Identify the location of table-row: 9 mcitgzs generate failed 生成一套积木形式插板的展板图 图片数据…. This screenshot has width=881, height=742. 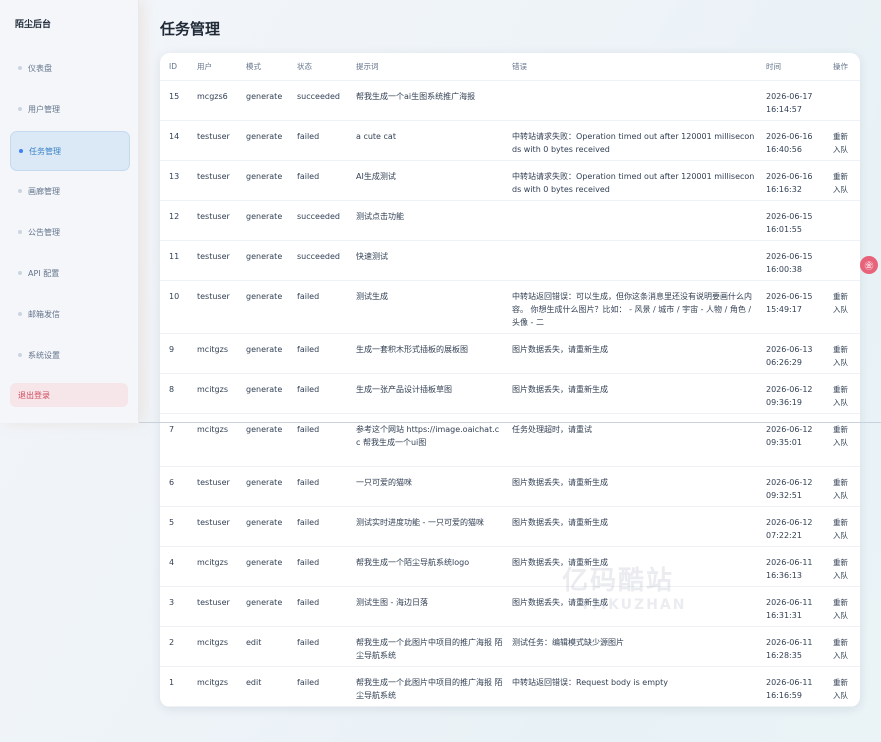
(510, 353).